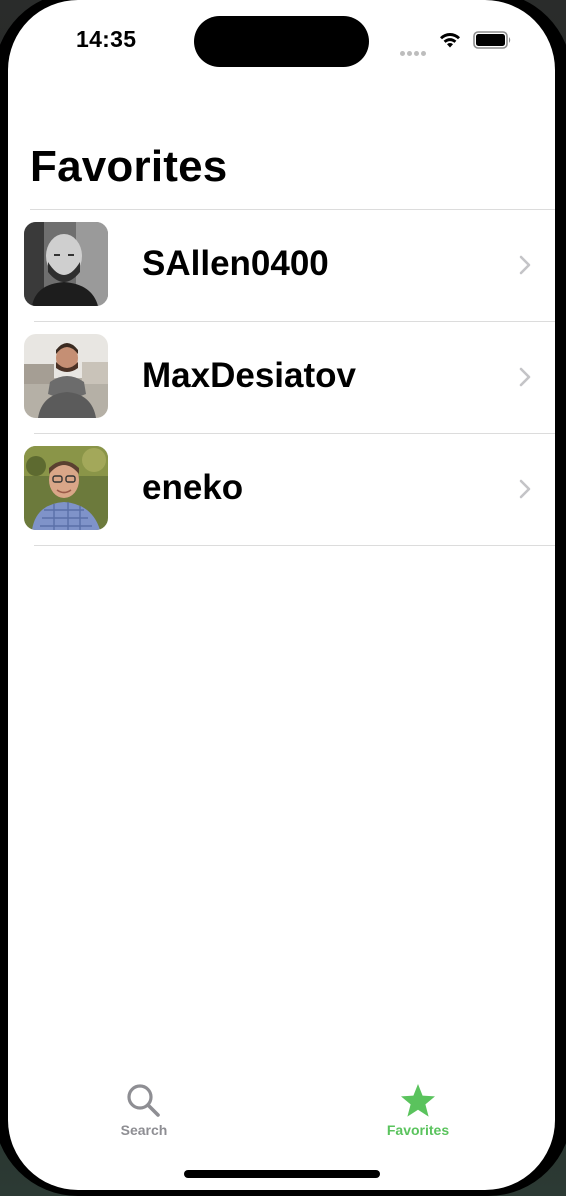 The width and height of the screenshot is (566, 1196). I want to click on tab-search: Search, so click(144, 1104).